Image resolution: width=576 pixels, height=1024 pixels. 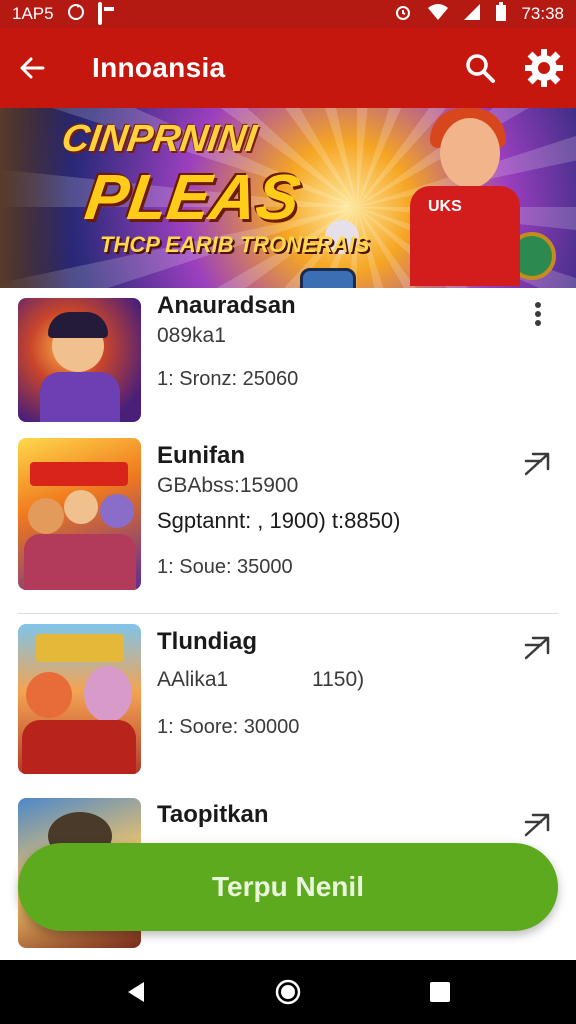 I want to click on notification-box-icon, so click(x=99, y=13).